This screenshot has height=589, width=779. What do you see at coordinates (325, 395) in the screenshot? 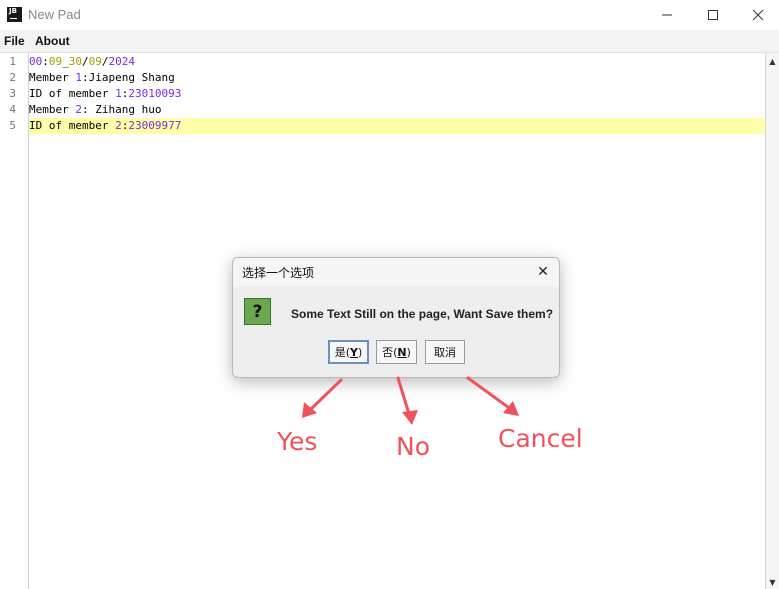
I see `arrow-to-yes` at bounding box center [325, 395].